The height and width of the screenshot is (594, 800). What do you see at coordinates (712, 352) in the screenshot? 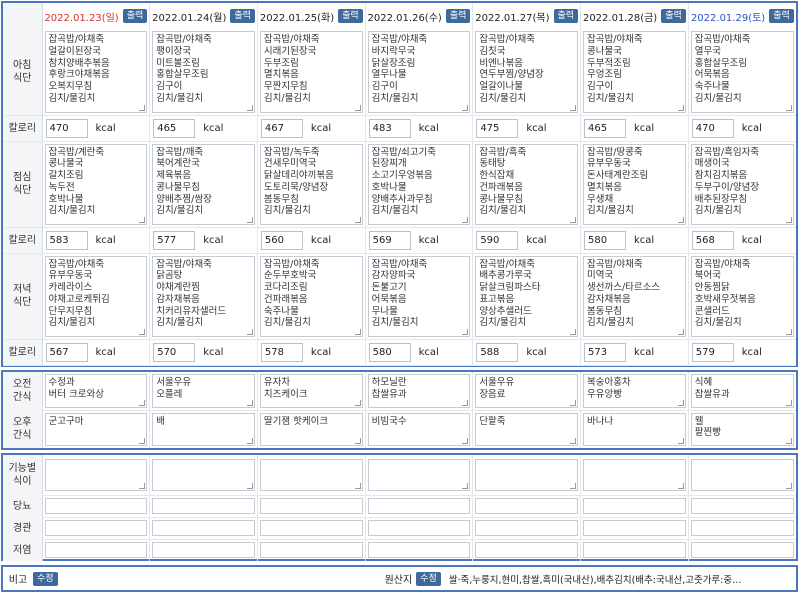
I see `calorie-input: 579` at bounding box center [712, 352].